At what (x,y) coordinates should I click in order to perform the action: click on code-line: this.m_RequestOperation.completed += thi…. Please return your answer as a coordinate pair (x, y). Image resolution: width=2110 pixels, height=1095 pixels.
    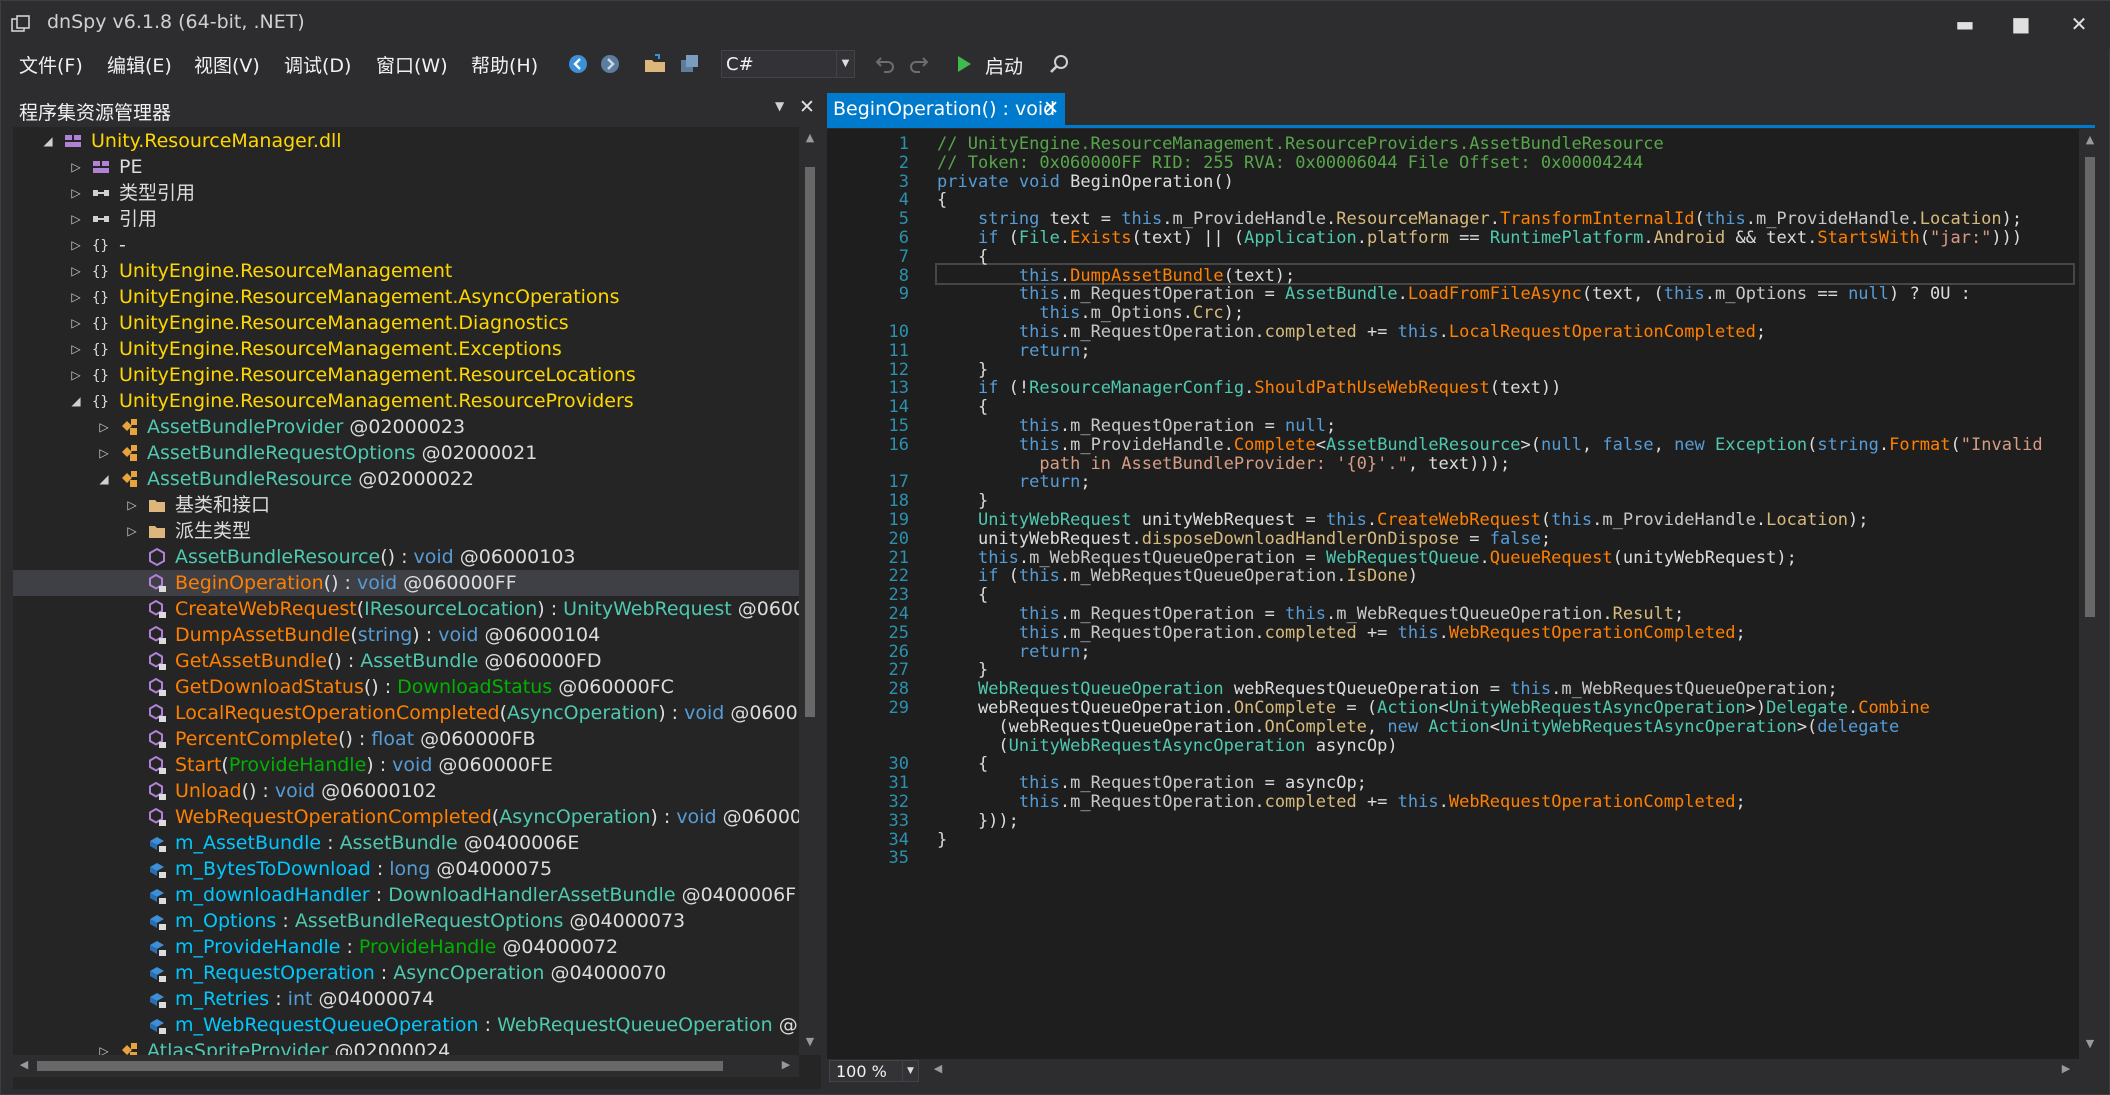
    Looking at the image, I should click on (1341, 802).